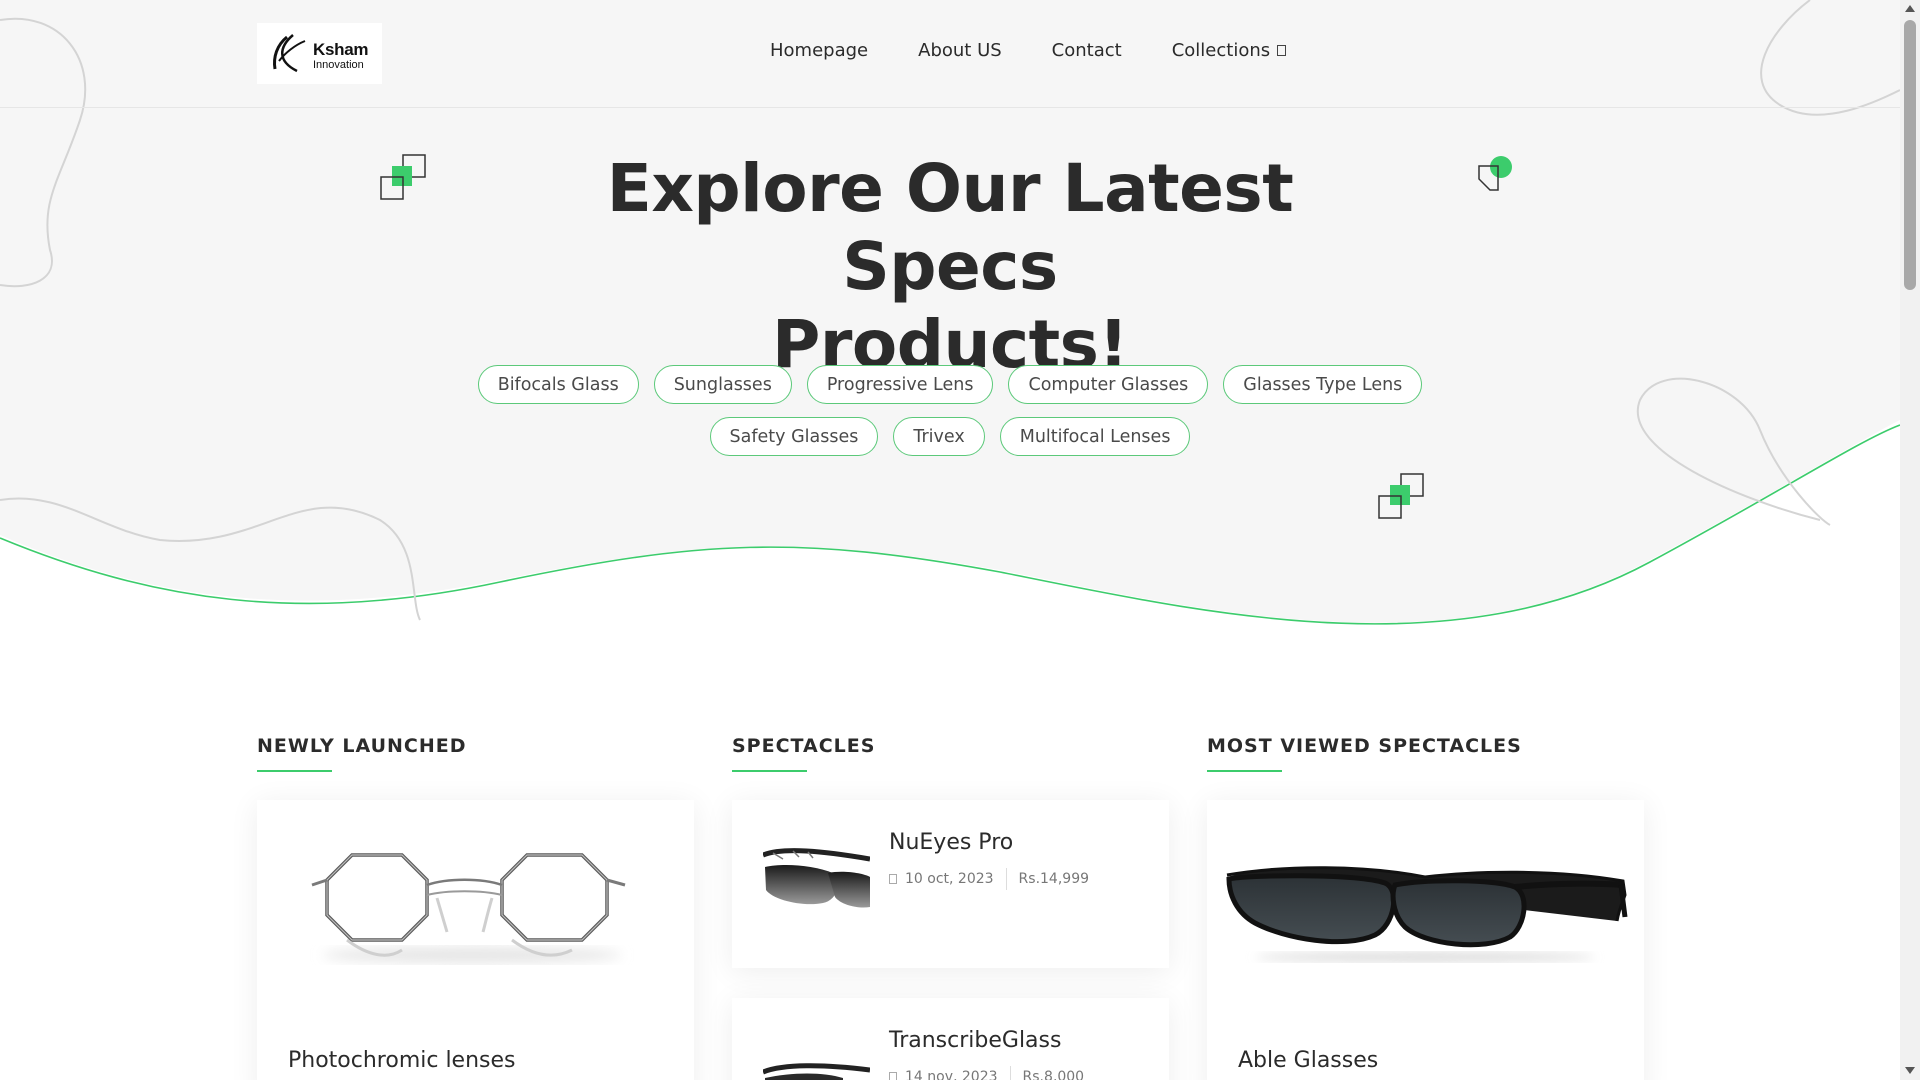 This screenshot has height=1080, width=1920. I want to click on nav-contact: Contact, so click(1087, 50).